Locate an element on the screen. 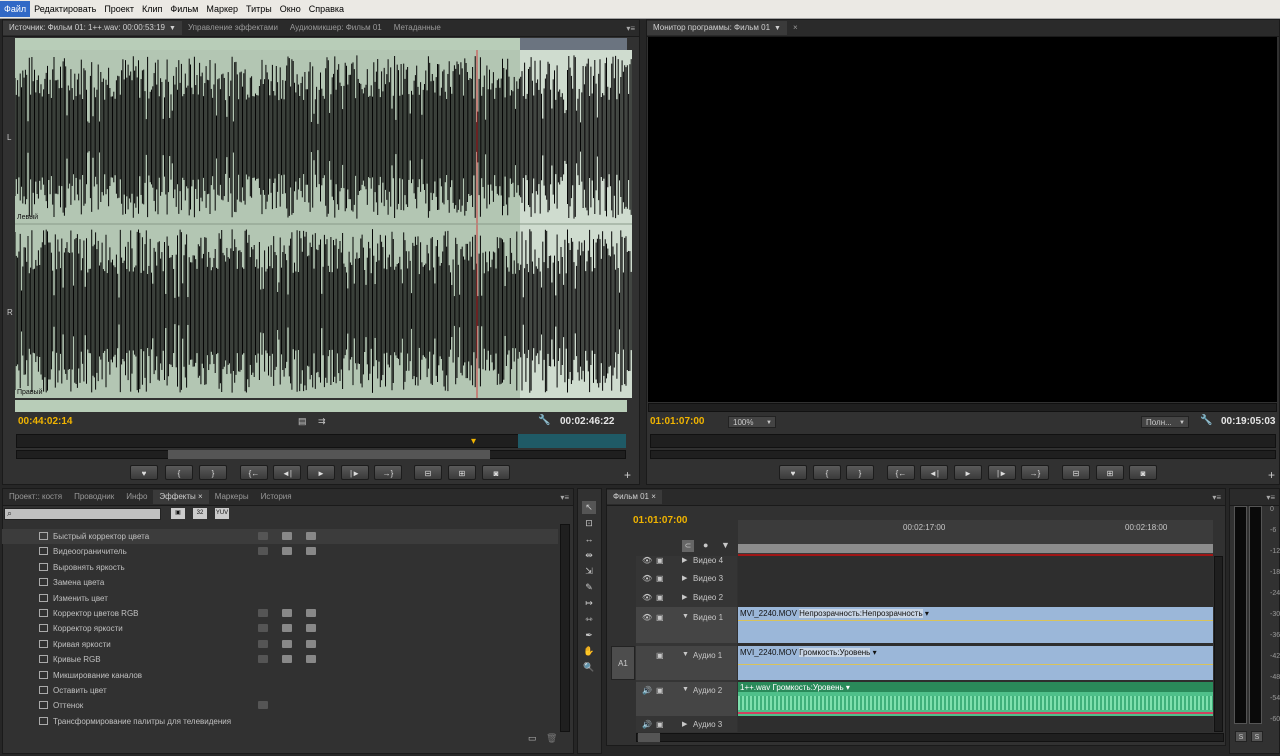 The image size is (1280, 756). solo-left-button: S is located at coordinates (1241, 736).